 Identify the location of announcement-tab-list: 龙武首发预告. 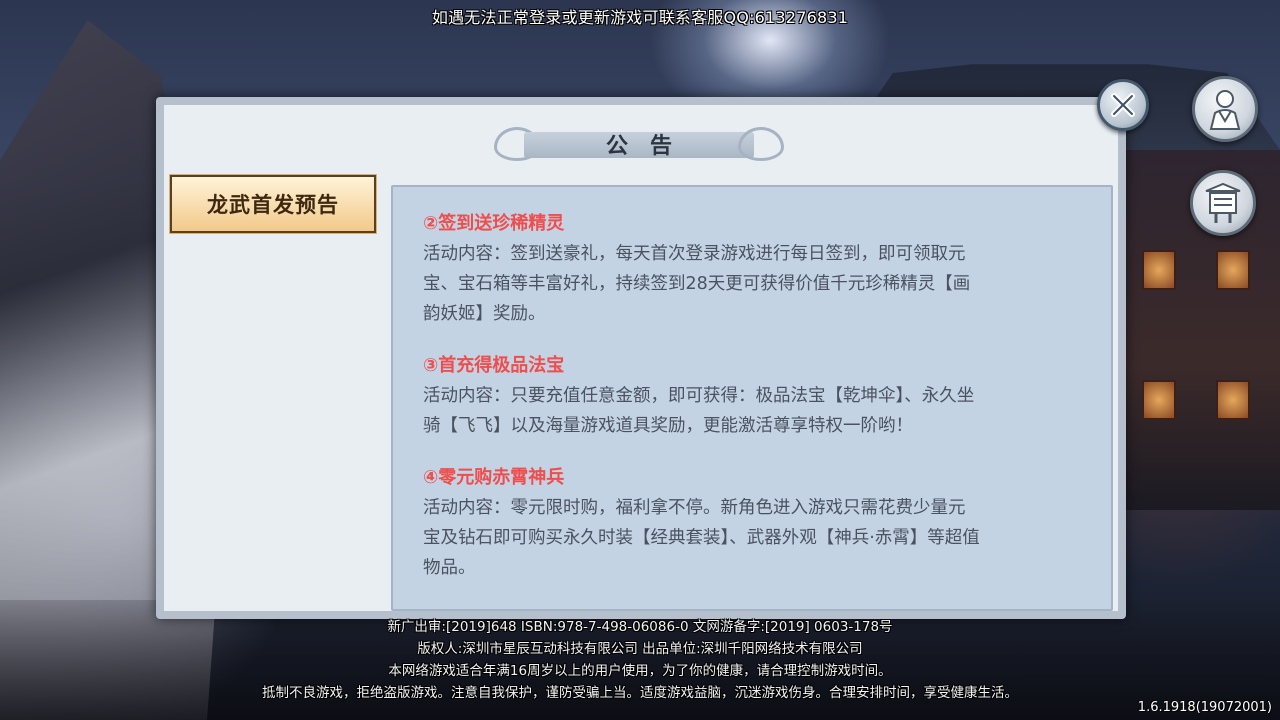
(275, 204).